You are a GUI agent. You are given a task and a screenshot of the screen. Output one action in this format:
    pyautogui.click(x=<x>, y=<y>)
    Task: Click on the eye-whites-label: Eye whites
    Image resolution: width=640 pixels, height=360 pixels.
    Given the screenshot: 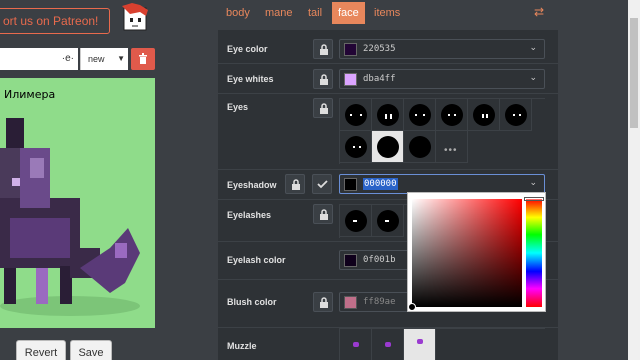 What is the action you would take?
    pyautogui.click(x=250, y=79)
    